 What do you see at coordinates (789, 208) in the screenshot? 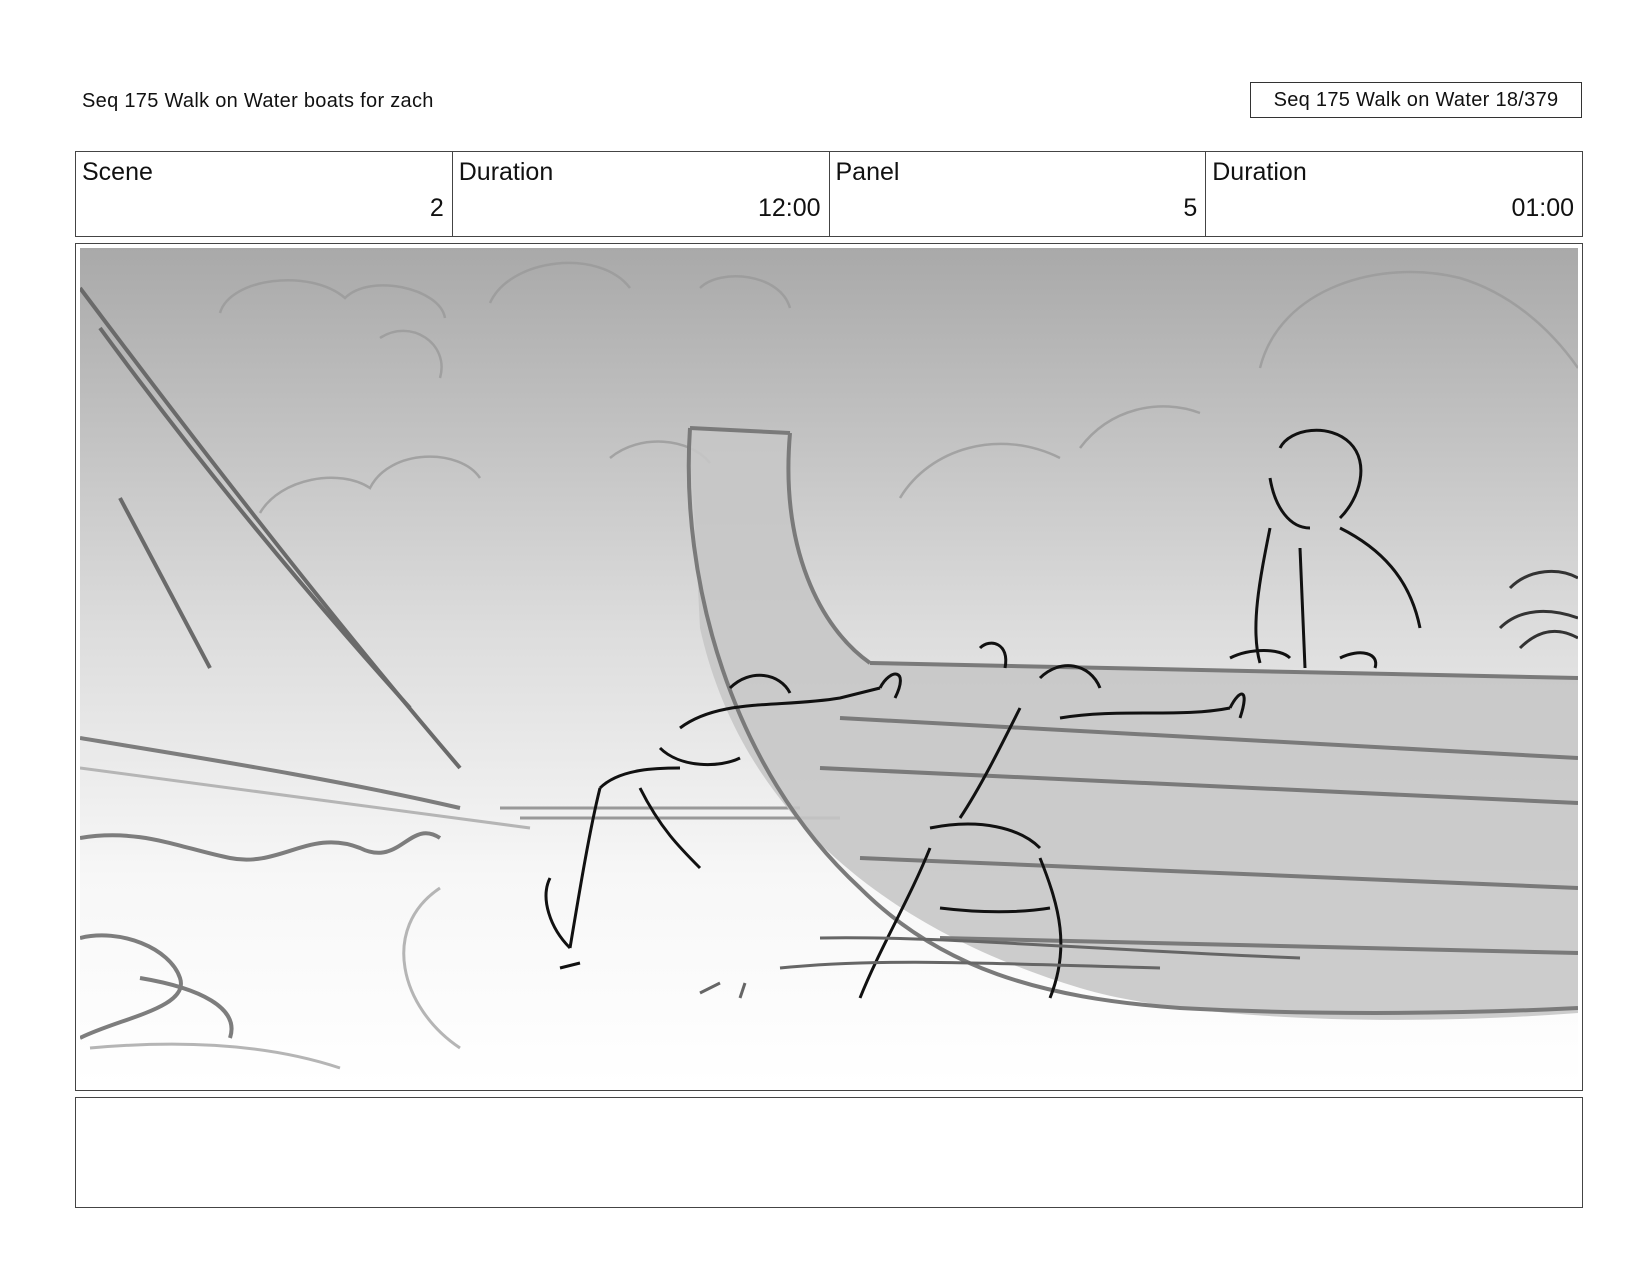
I see `scene-duration-value: 12:00` at bounding box center [789, 208].